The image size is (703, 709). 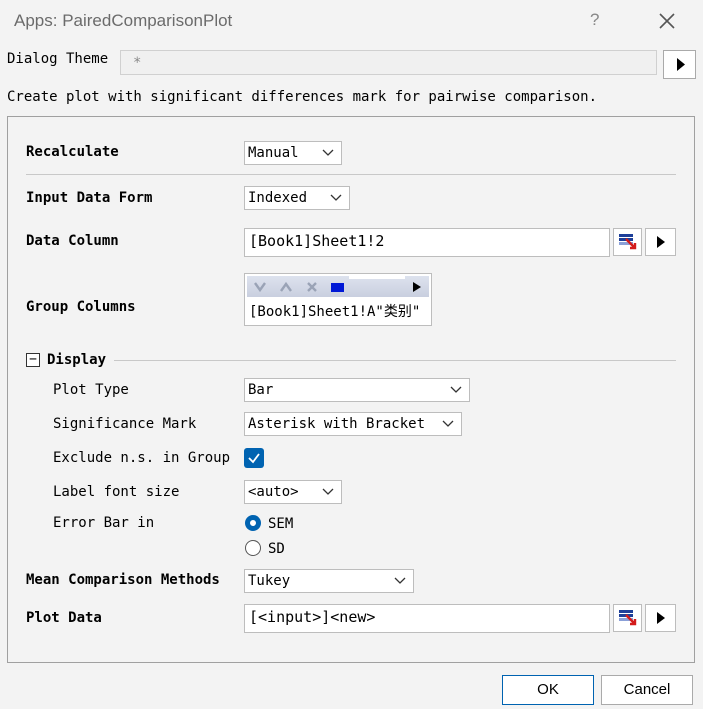 What do you see at coordinates (329, 581) in the screenshot?
I see `mean-comparison-dropdown: Tukey` at bounding box center [329, 581].